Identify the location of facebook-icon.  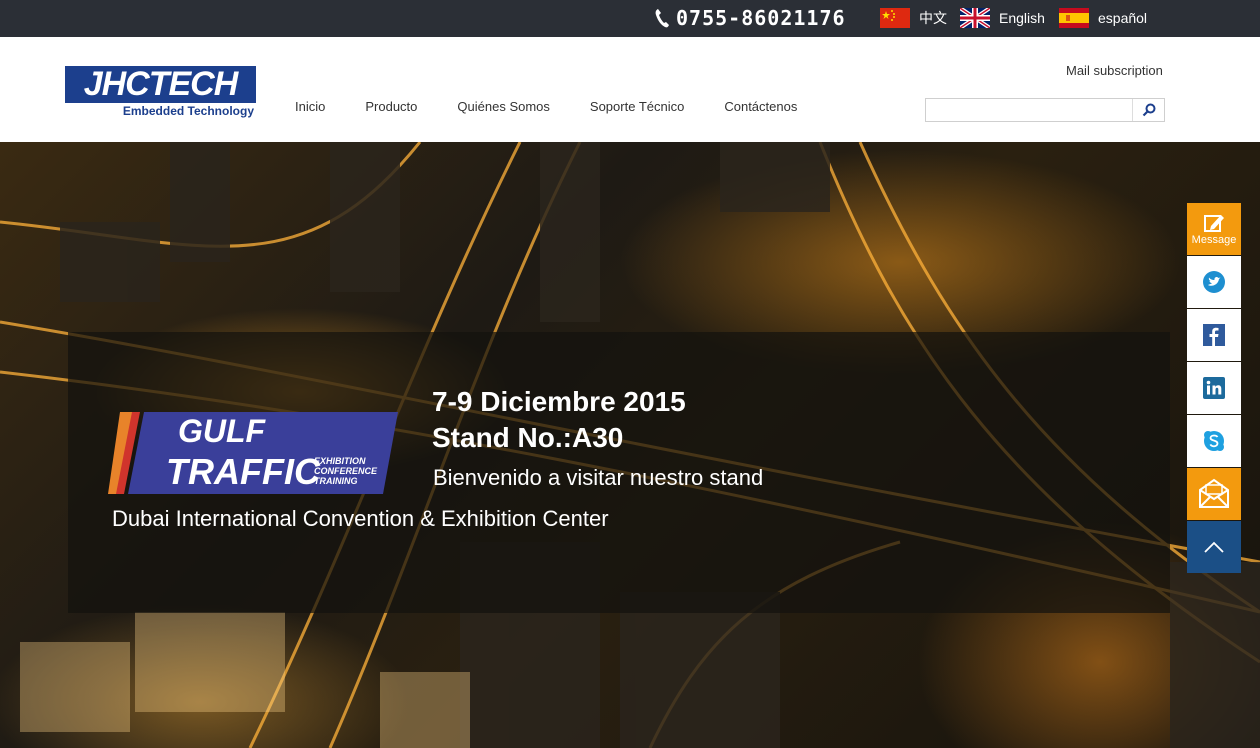
(1214, 335).